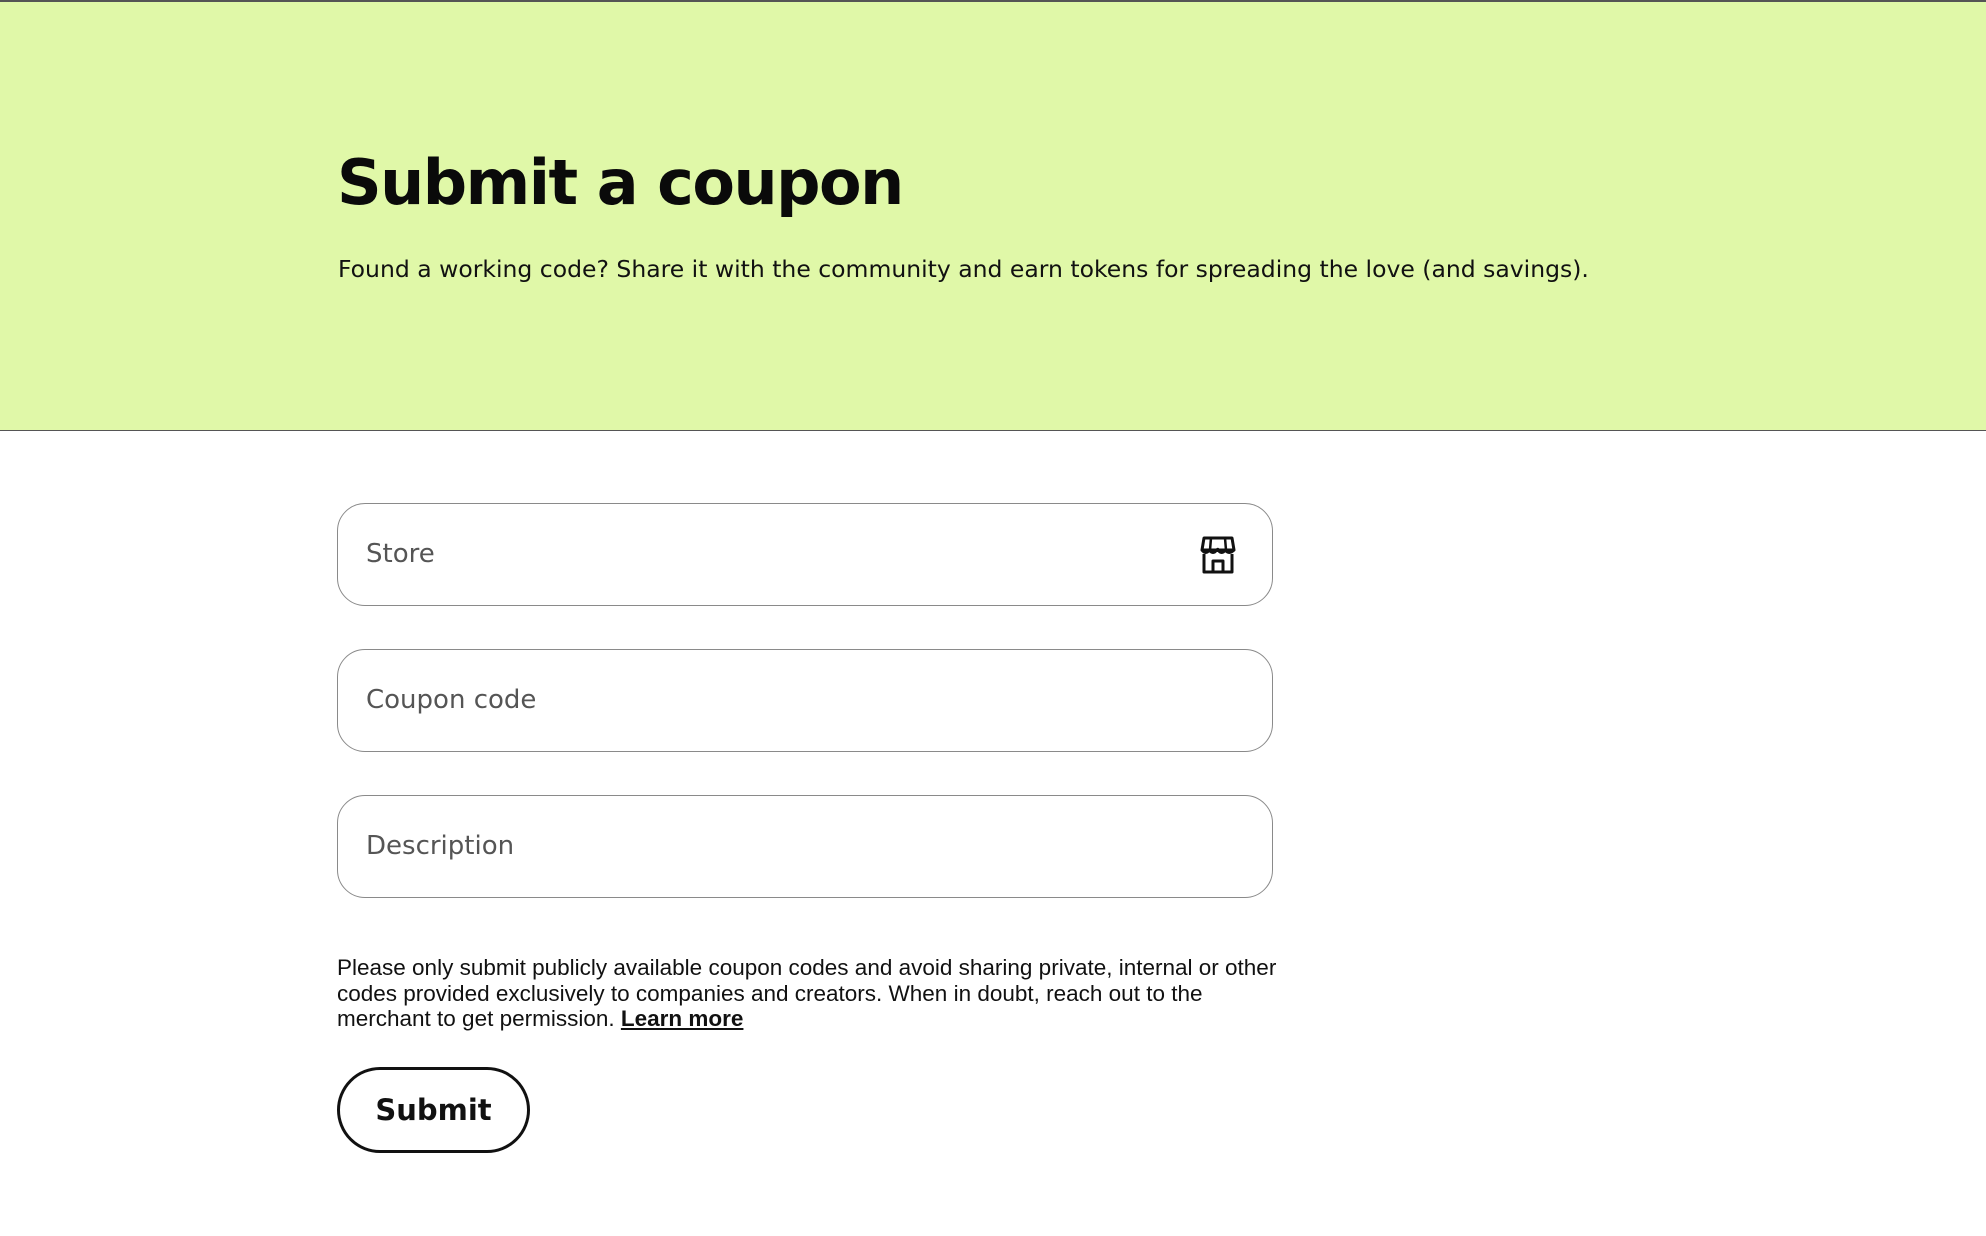  I want to click on description-input, so click(776, 846).